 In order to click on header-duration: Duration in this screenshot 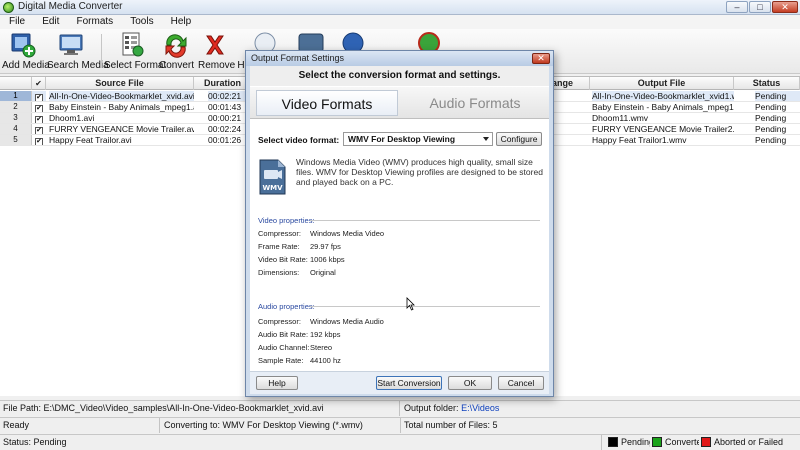, I will do `click(223, 83)`.